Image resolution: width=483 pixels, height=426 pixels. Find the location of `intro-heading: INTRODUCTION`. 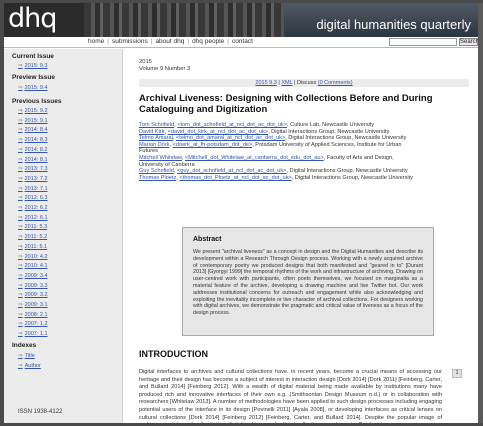

intro-heading: INTRODUCTION is located at coordinates (173, 354).